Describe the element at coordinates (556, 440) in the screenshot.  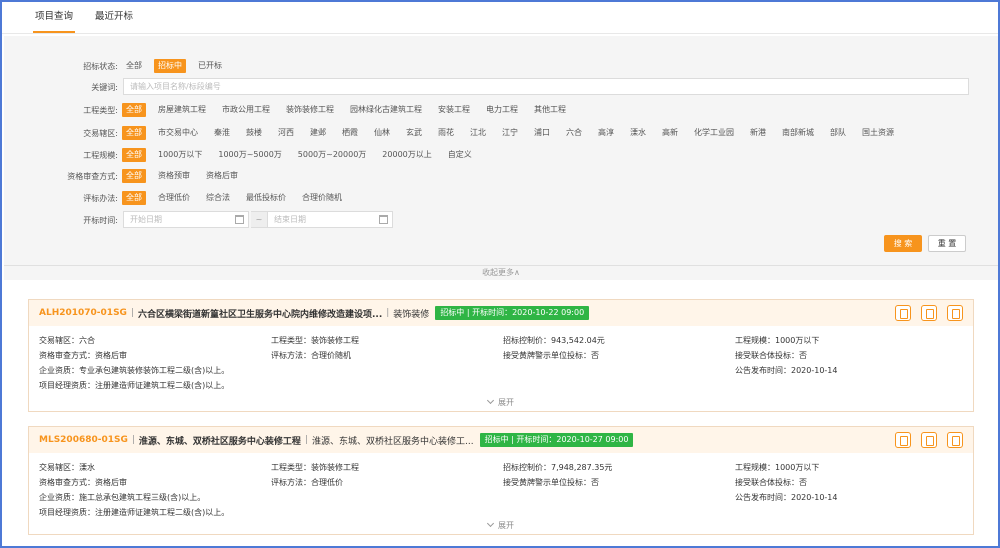
I see `status-badge: 招标中 | 开标时间：2020-10-27 09:00` at that location.